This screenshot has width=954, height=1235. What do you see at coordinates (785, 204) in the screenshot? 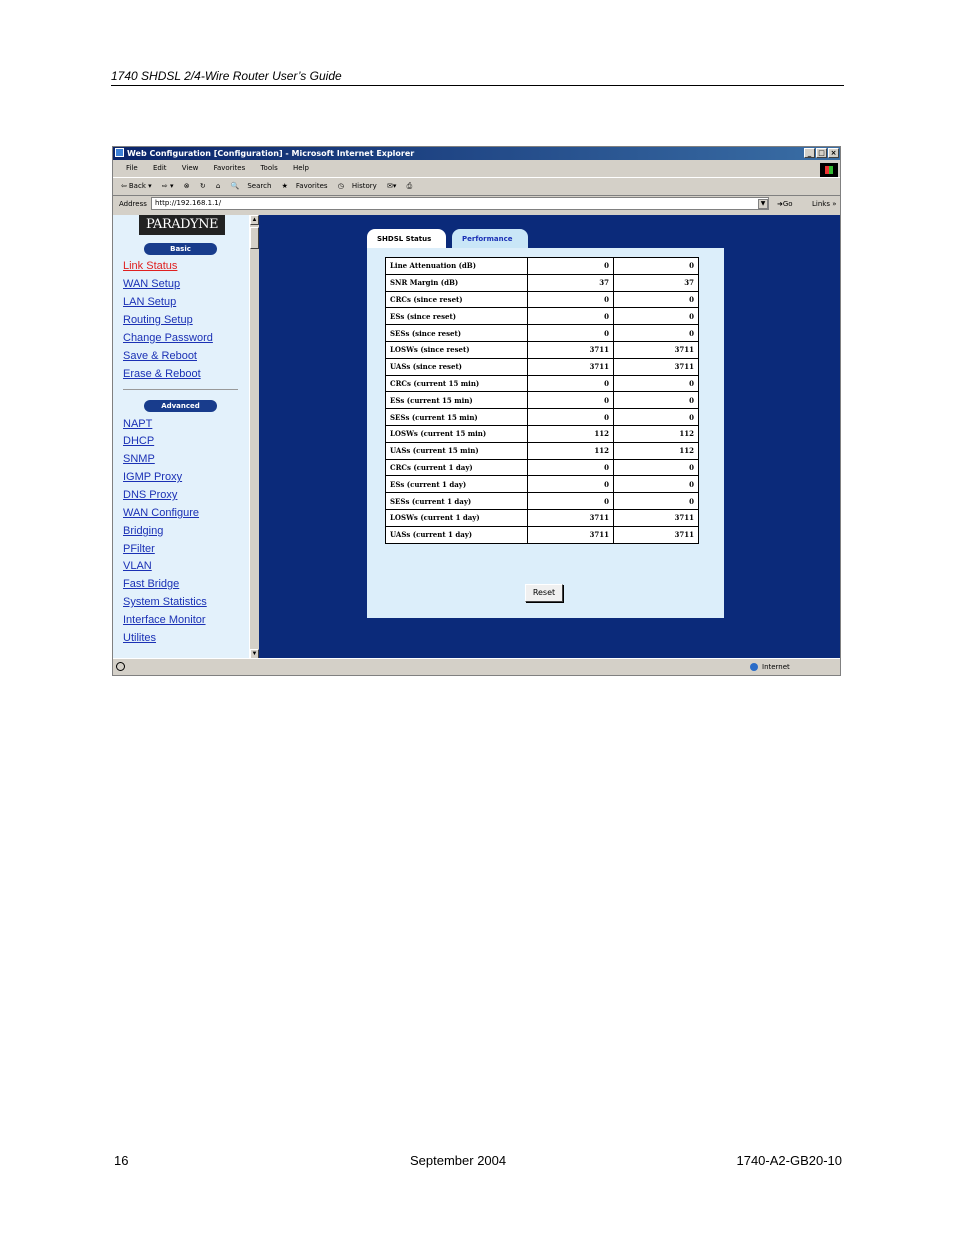
I see `go-button: ➜Go` at bounding box center [785, 204].